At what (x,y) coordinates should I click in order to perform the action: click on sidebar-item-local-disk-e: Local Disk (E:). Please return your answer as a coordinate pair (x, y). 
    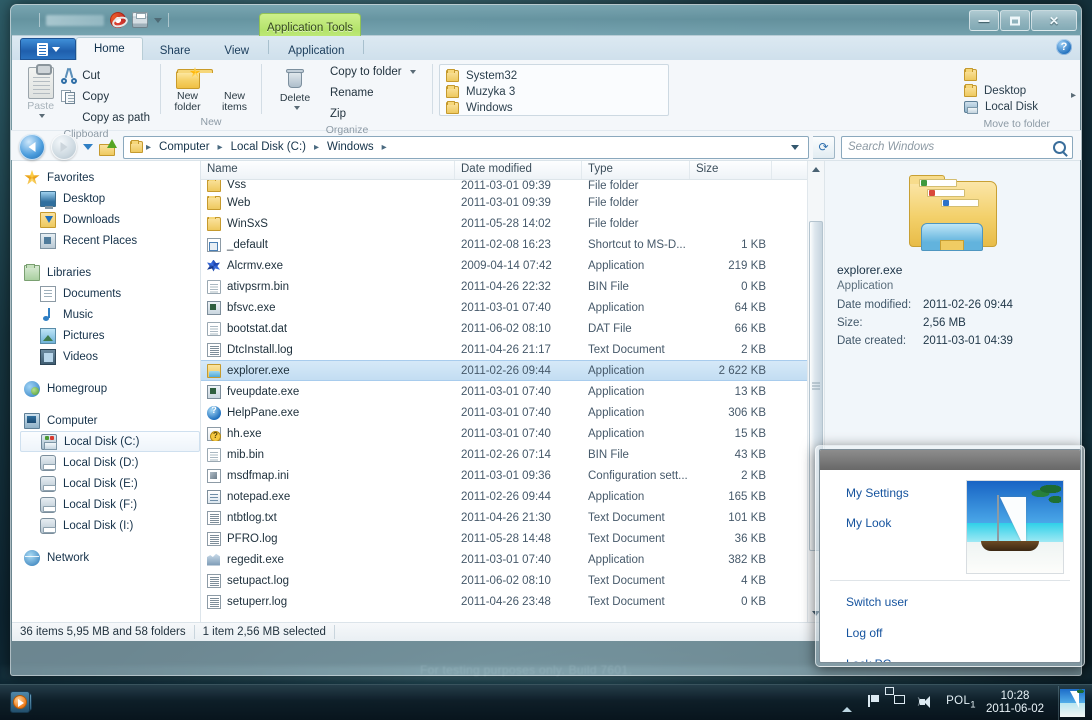
    Looking at the image, I should click on (110, 483).